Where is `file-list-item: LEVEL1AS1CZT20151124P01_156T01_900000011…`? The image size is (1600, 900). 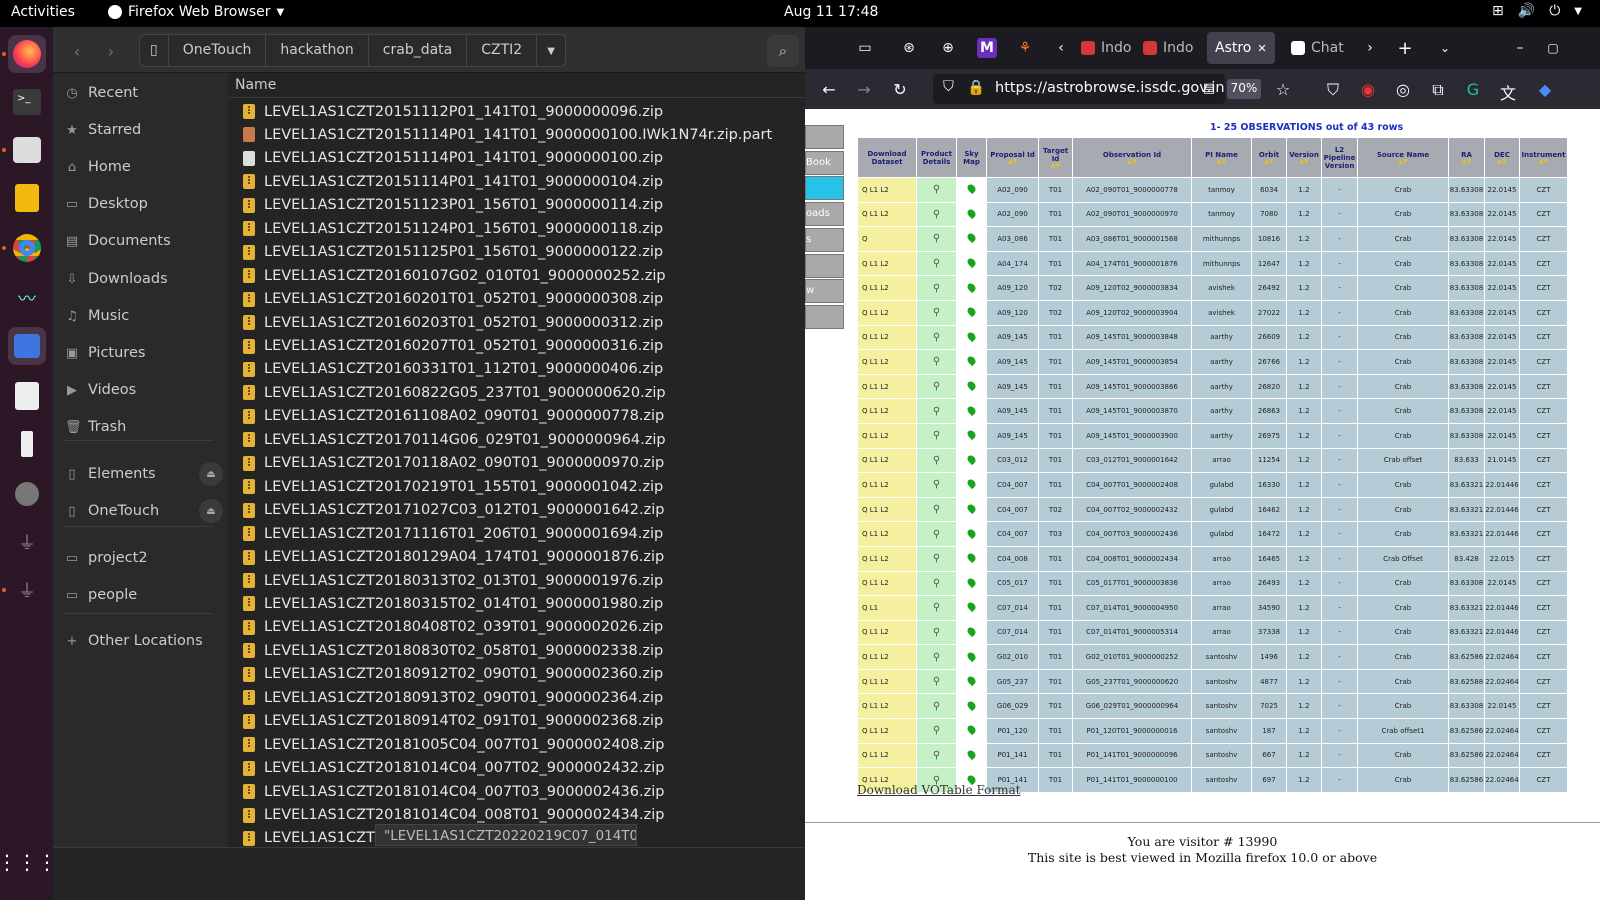 file-list-item: LEVEL1AS1CZT20151124P01_156T01_900000011… is located at coordinates (453, 228).